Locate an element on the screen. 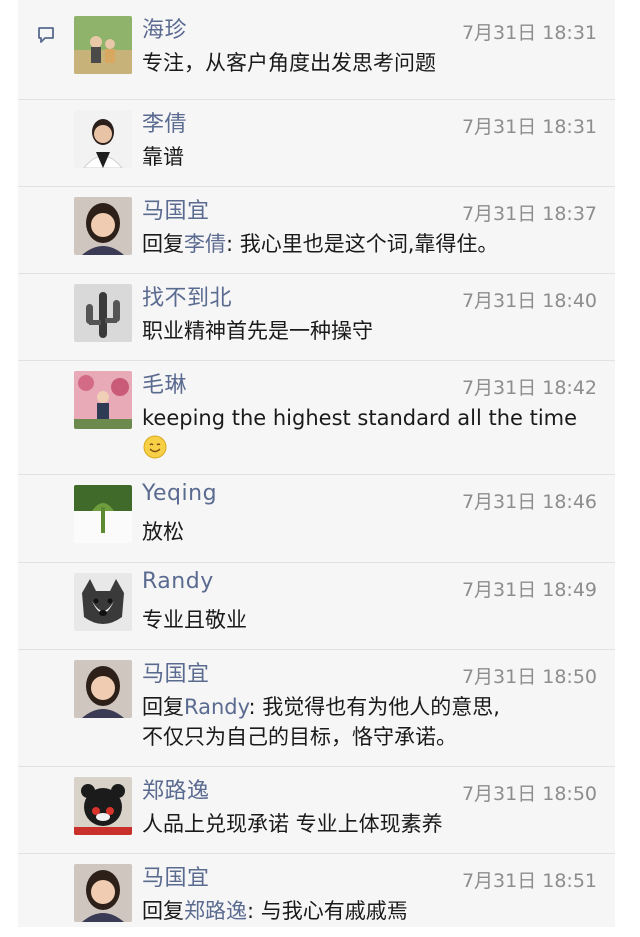 The image size is (640, 937). comment-text: 回复Randy: 我觉得也有为他人的意思, is located at coordinates (321, 707).